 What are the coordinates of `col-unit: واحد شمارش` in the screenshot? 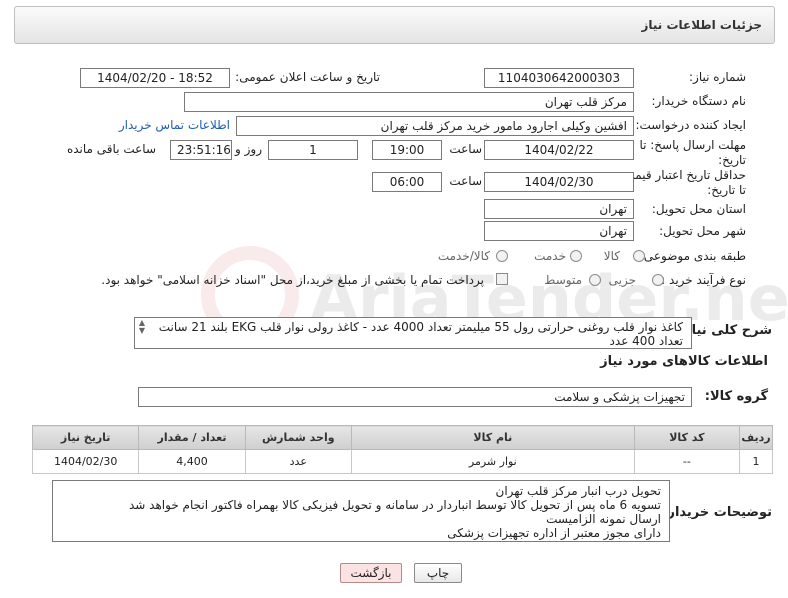 It's located at (298, 437).